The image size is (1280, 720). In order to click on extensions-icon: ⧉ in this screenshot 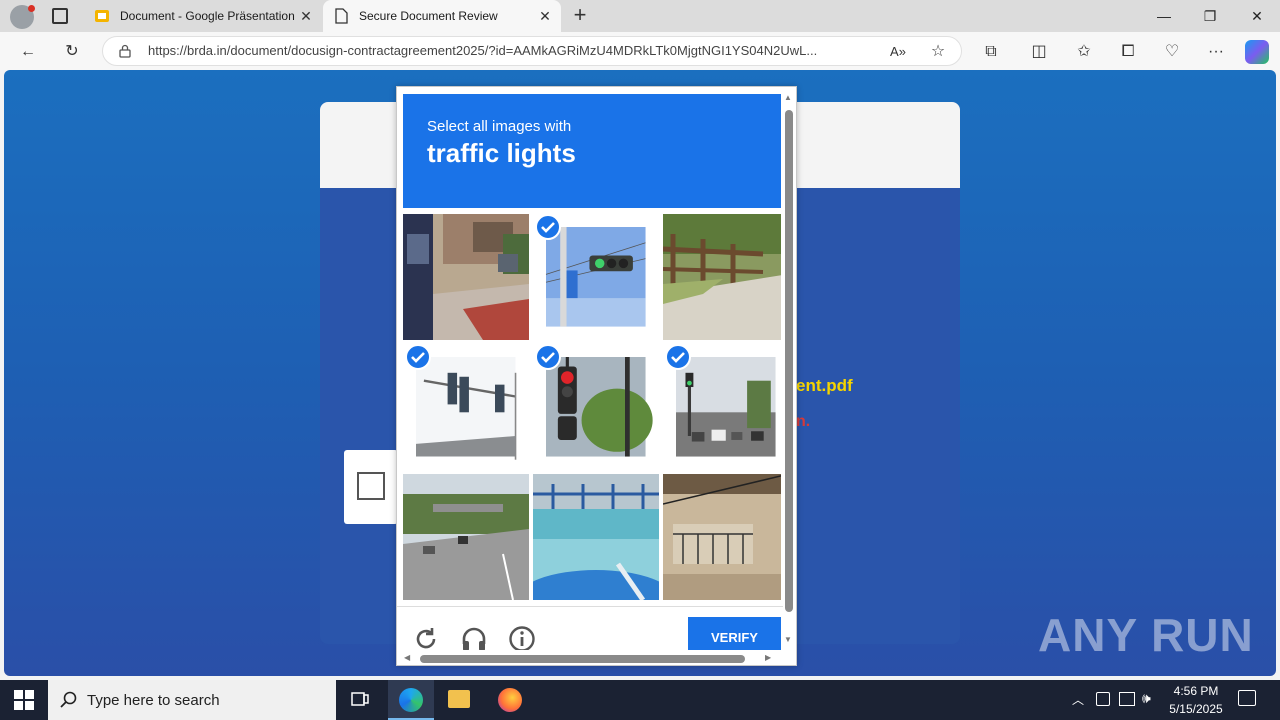, I will do `click(991, 52)`.